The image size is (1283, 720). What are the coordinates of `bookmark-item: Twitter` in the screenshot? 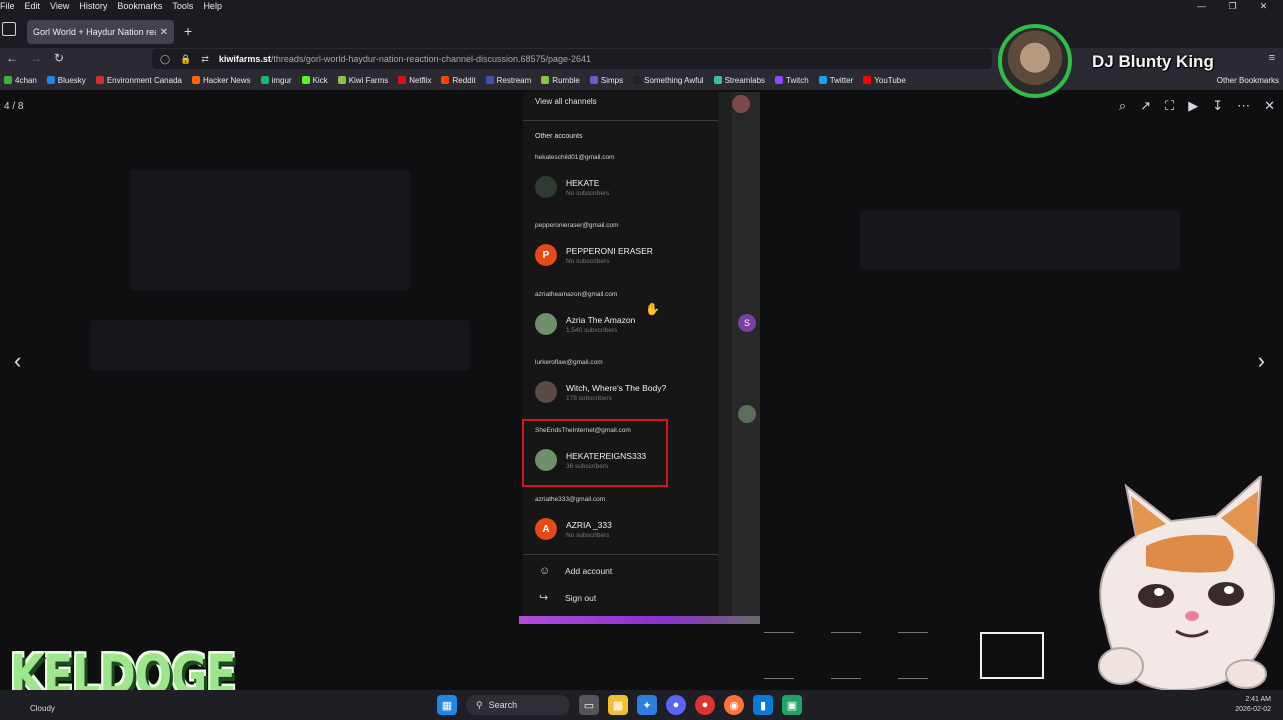 It's located at (835, 80).